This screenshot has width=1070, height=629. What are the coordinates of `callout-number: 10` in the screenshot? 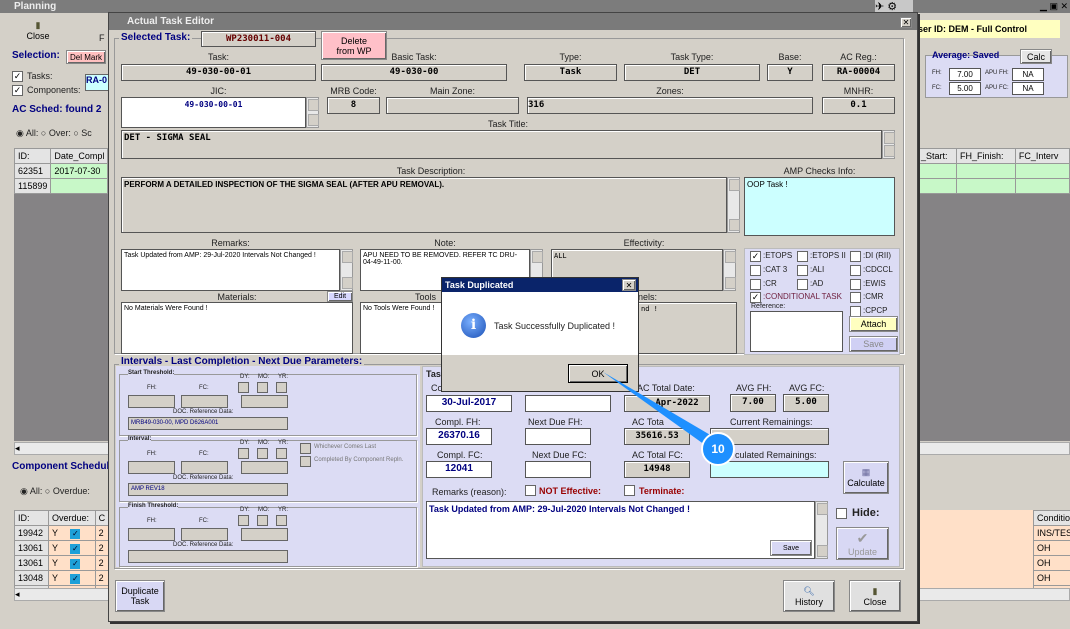 It's located at (718, 449).